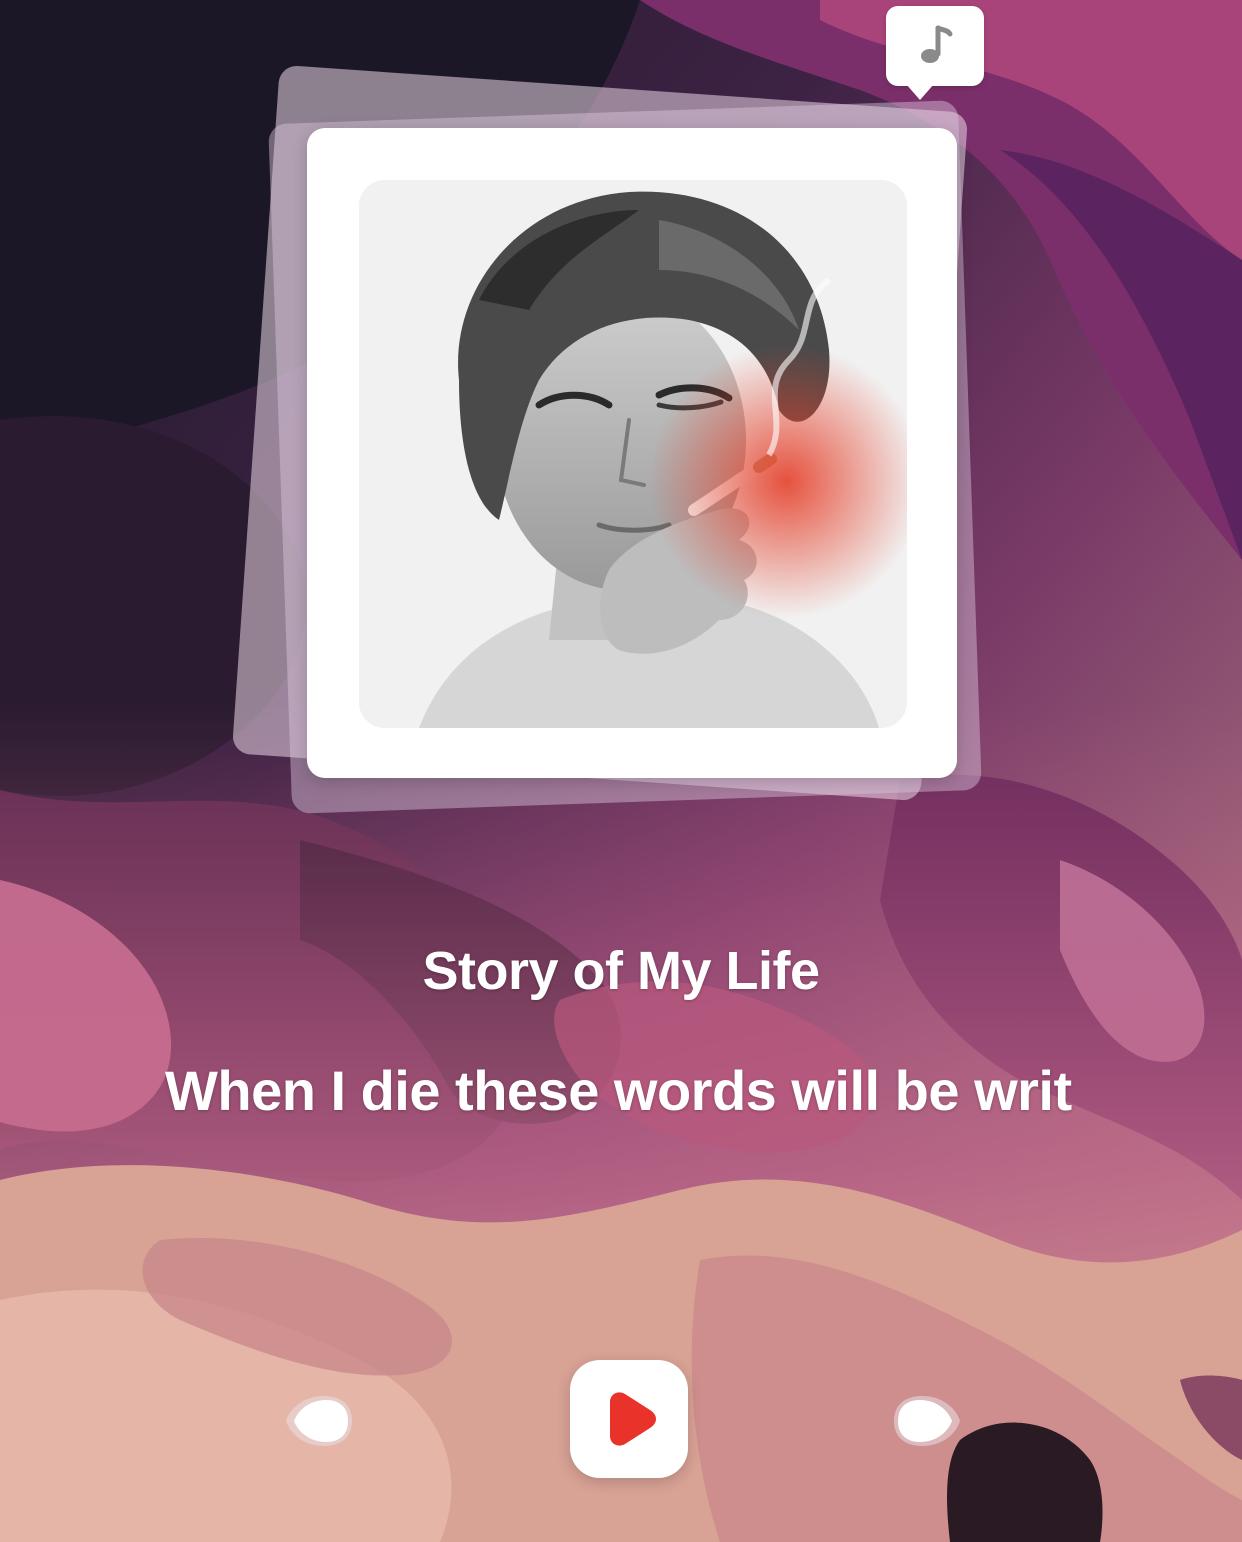 The width and height of the screenshot is (1242, 1542). I want to click on next-button, so click(927, 1421).